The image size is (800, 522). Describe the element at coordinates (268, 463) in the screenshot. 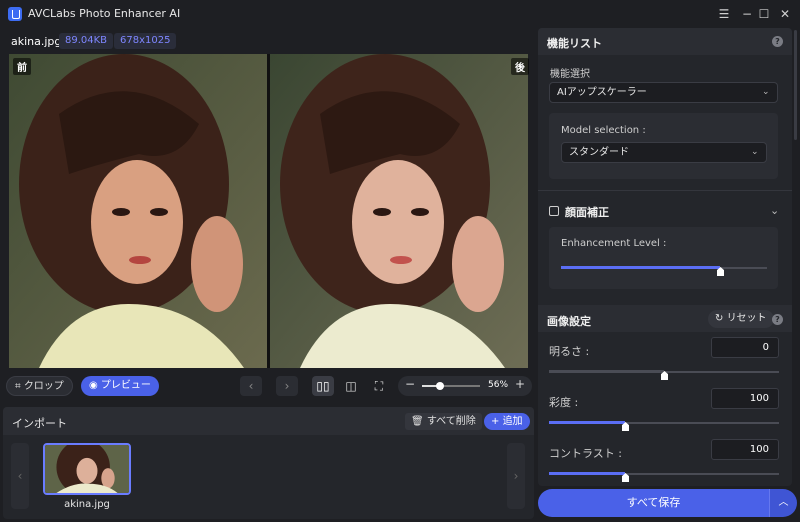

I see `import-panel: インポート 🗑 すべて削除 + 追加 ‹ › akina.jpg` at that location.